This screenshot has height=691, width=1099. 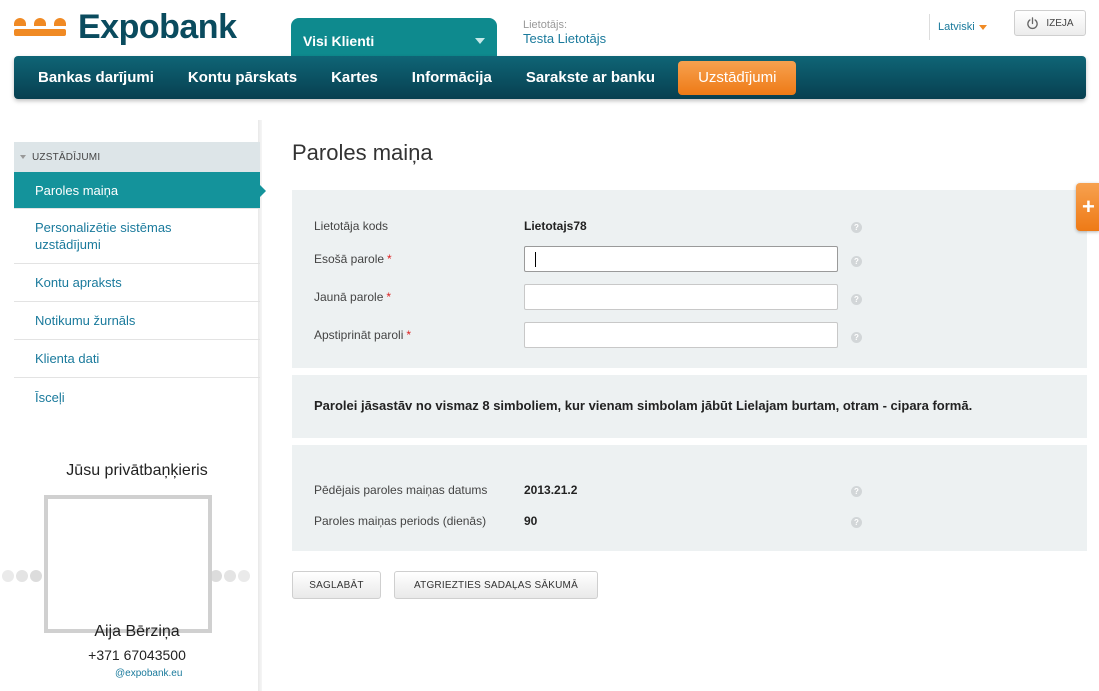 I want to click on sidebar-section-label: UZSTĀDĪJUMI, so click(x=66, y=157).